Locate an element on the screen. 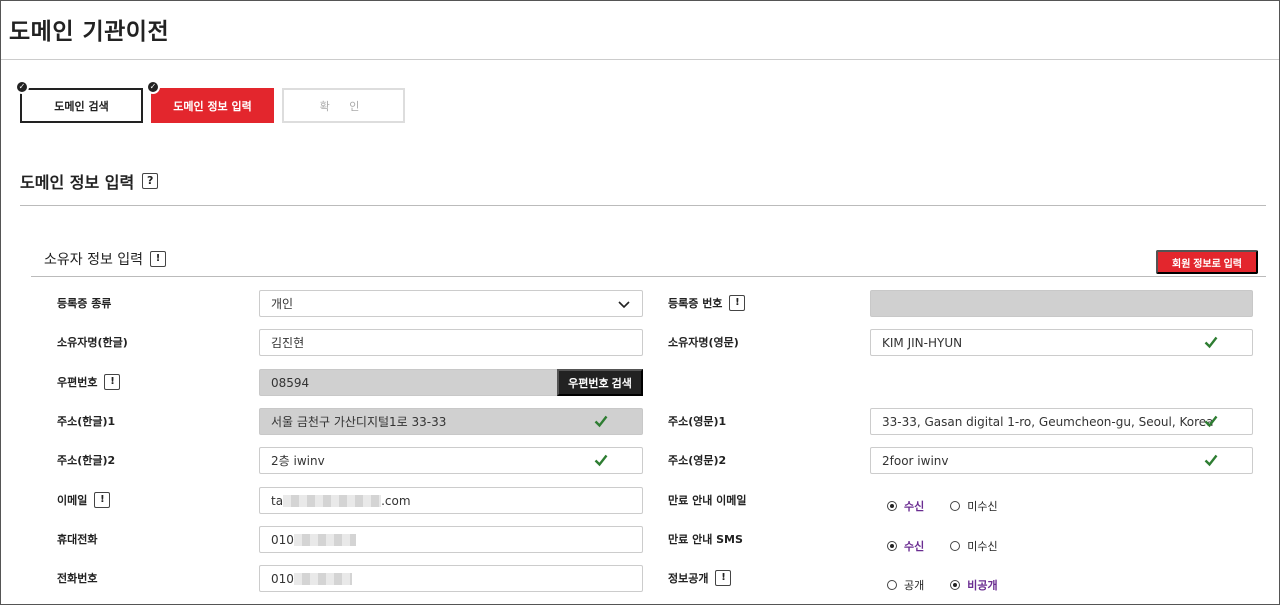  name-kr-label: 소유자명(한글) is located at coordinates (92, 342).